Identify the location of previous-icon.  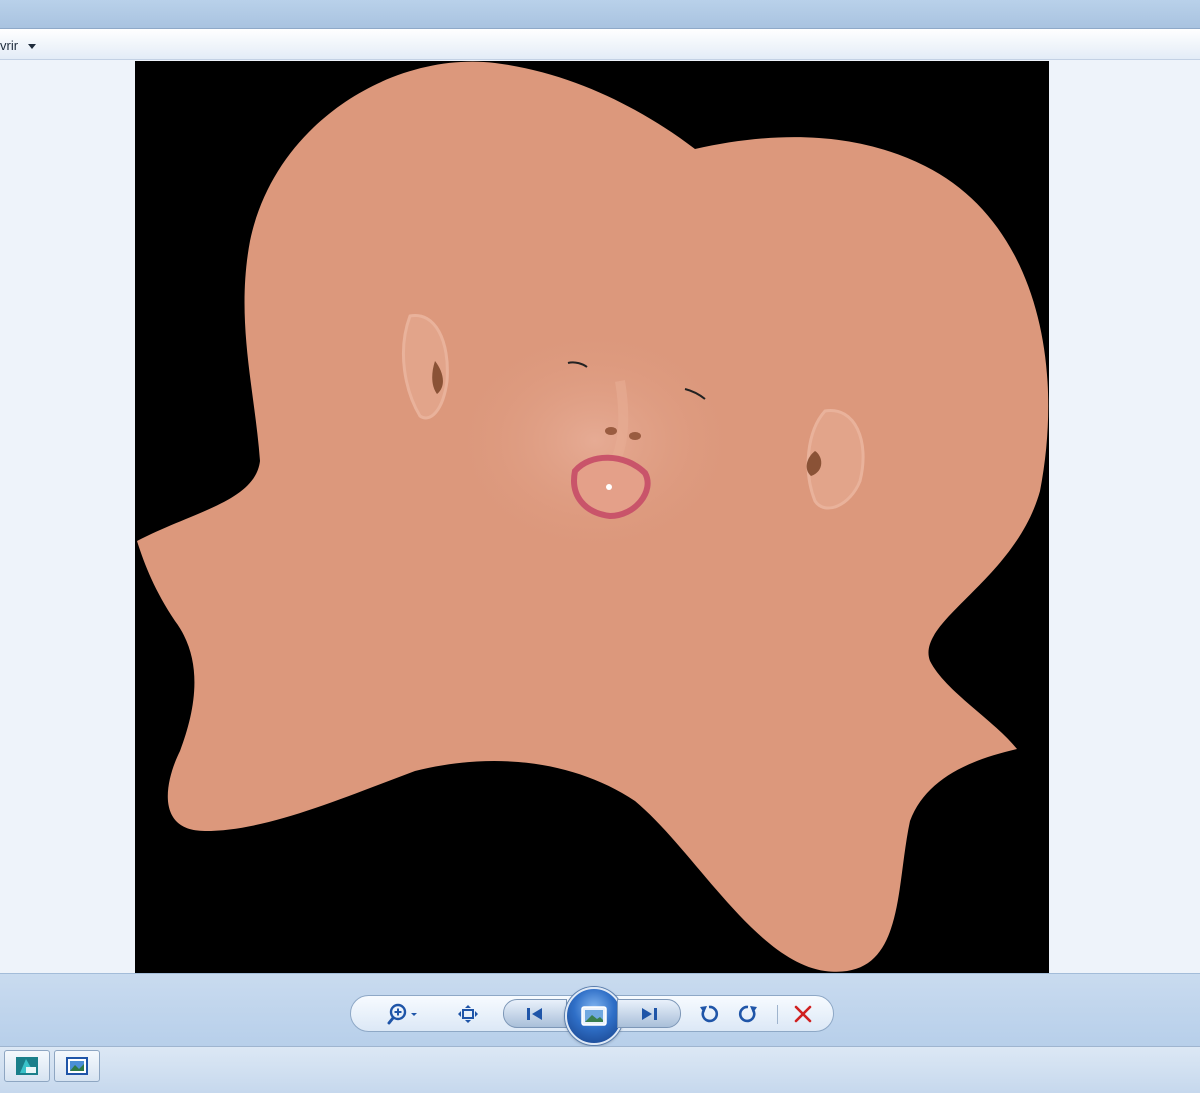
(534, 1013).